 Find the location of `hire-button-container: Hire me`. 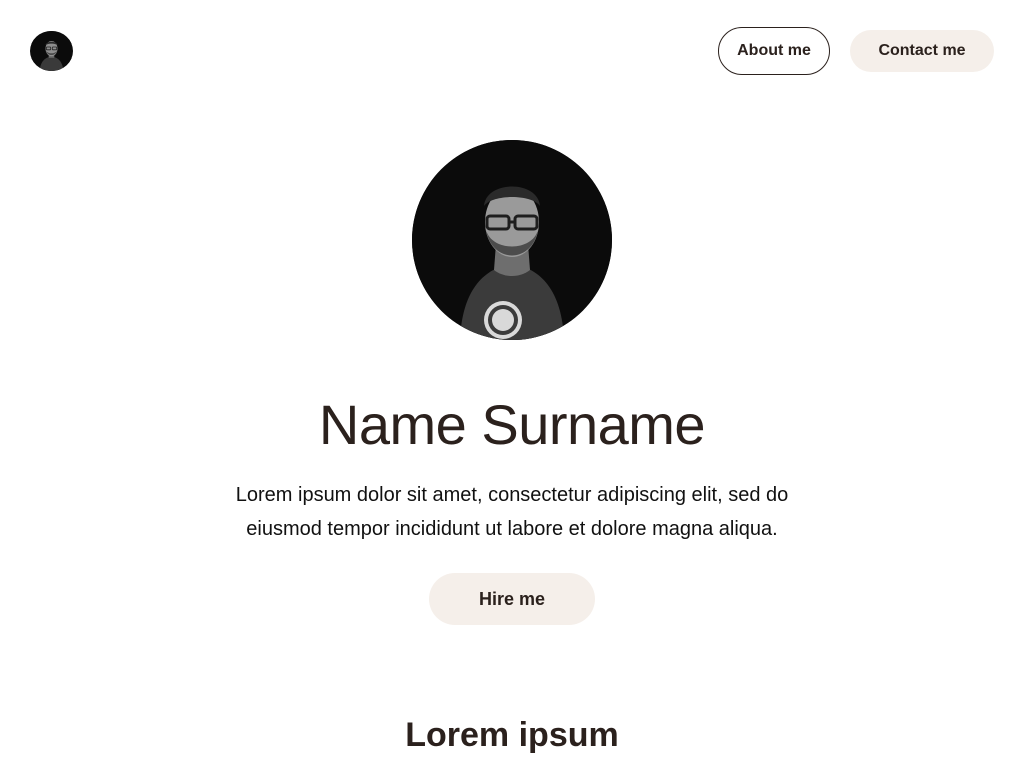

hire-button-container: Hire me is located at coordinates (512, 599).